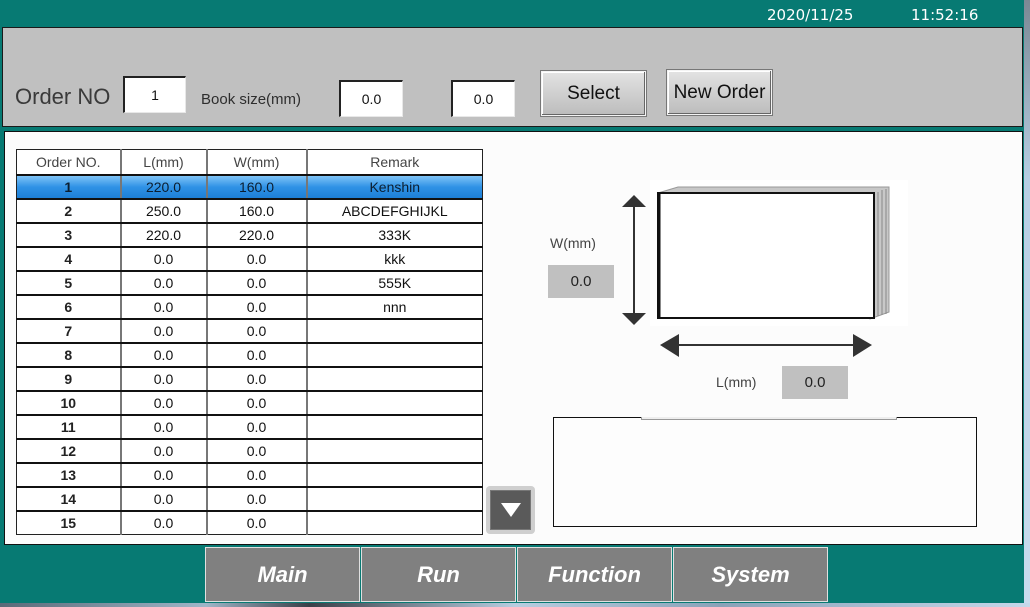 The height and width of the screenshot is (607, 1030). What do you see at coordinates (773, 253) in the screenshot?
I see `book-pages-icon` at bounding box center [773, 253].